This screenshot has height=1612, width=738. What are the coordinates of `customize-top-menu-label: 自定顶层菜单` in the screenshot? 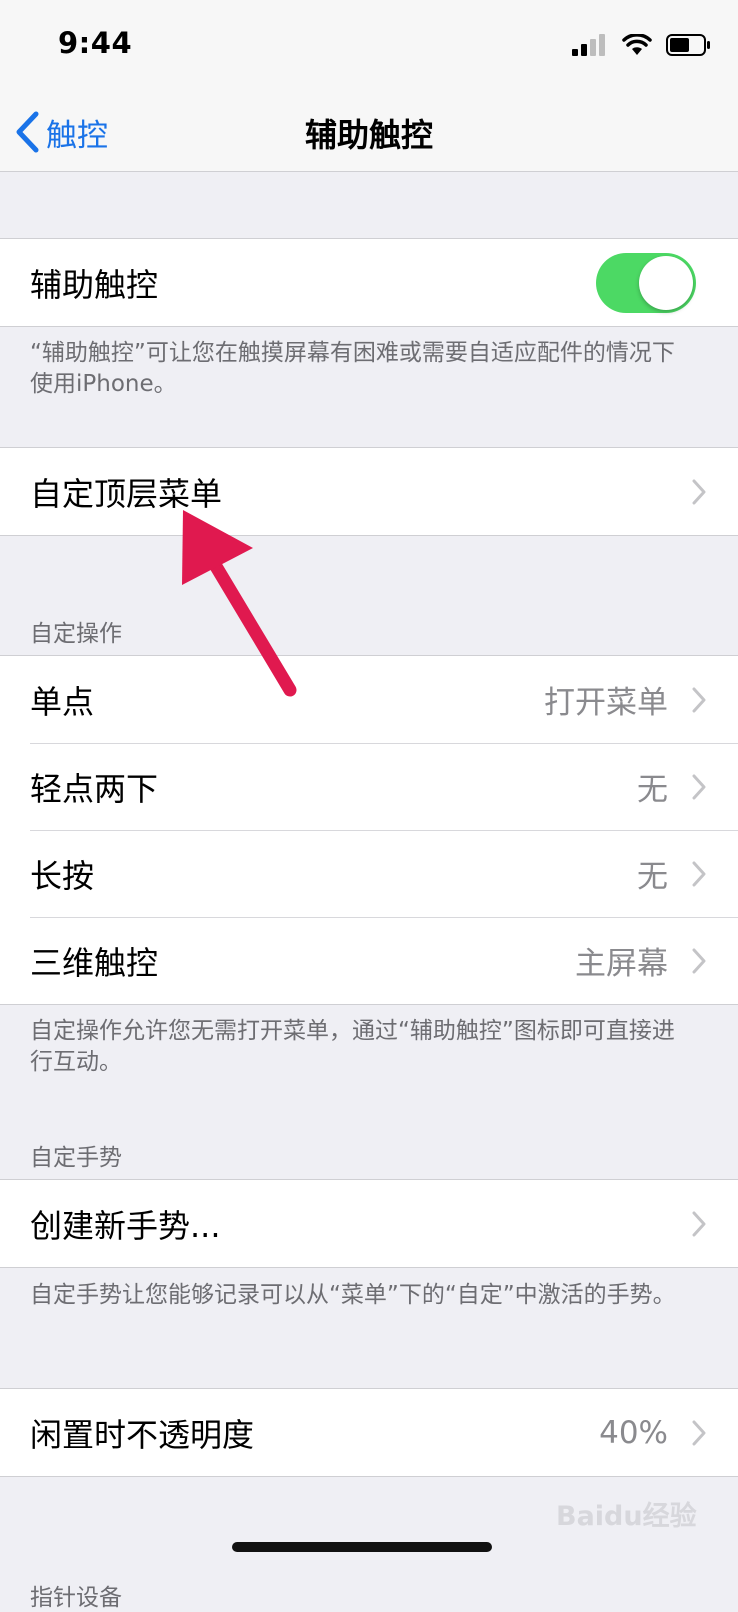 It's located at (126, 493).